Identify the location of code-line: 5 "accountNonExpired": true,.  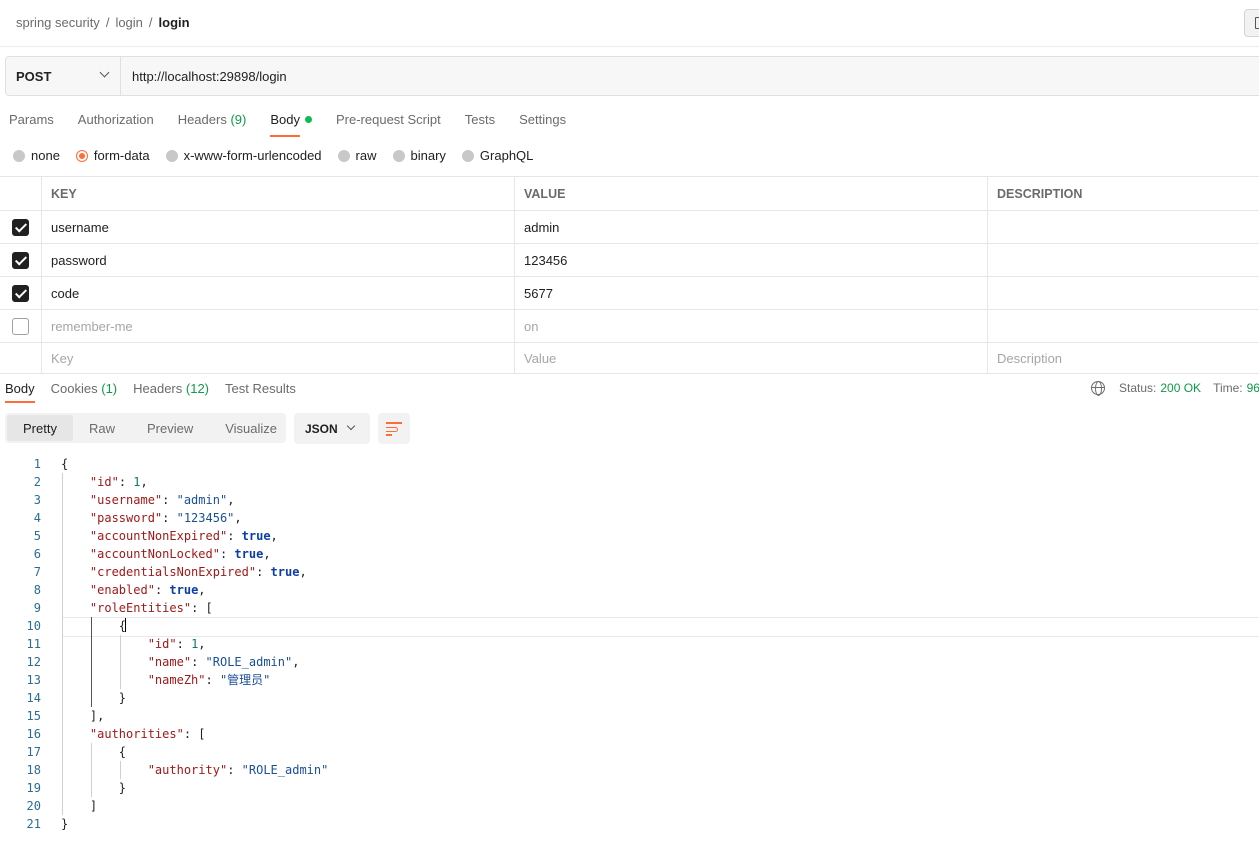
(629, 536).